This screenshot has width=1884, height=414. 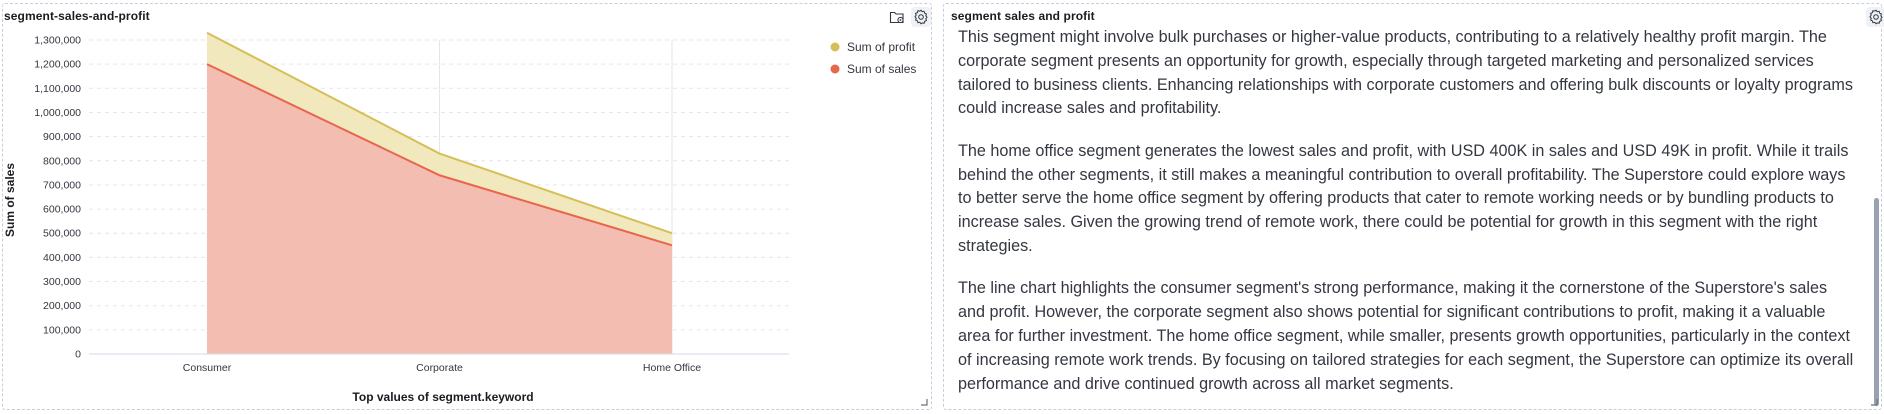 What do you see at coordinates (1023, 16) in the screenshot?
I see `panel-title: segment sales and profit` at bounding box center [1023, 16].